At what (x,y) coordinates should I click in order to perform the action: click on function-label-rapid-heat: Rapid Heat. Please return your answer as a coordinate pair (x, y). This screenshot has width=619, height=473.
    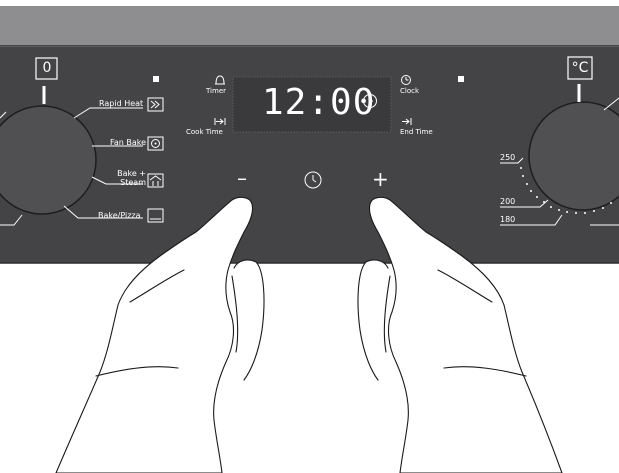
    Looking at the image, I should click on (121, 103).